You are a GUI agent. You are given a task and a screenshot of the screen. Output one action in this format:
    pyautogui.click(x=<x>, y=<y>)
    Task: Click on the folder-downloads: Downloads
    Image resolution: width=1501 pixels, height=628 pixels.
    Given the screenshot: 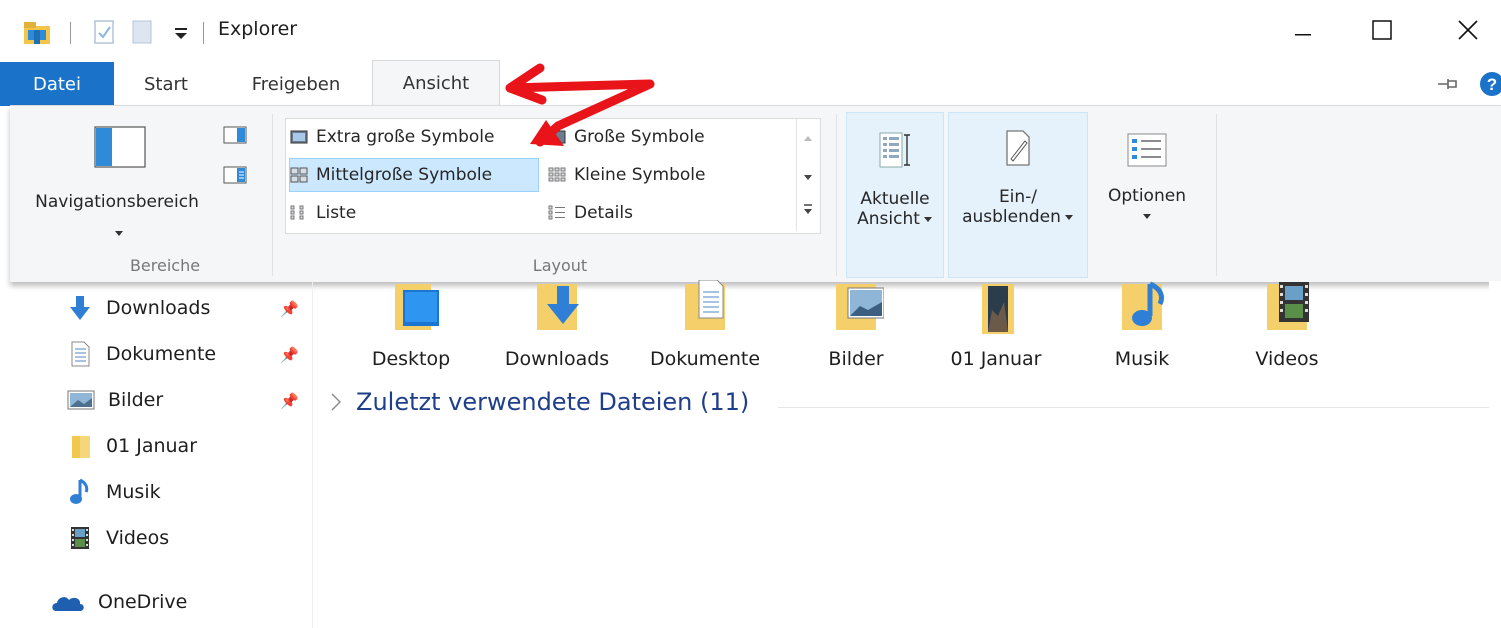 What is the action you would take?
    pyautogui.click(x=557, y=325)
    